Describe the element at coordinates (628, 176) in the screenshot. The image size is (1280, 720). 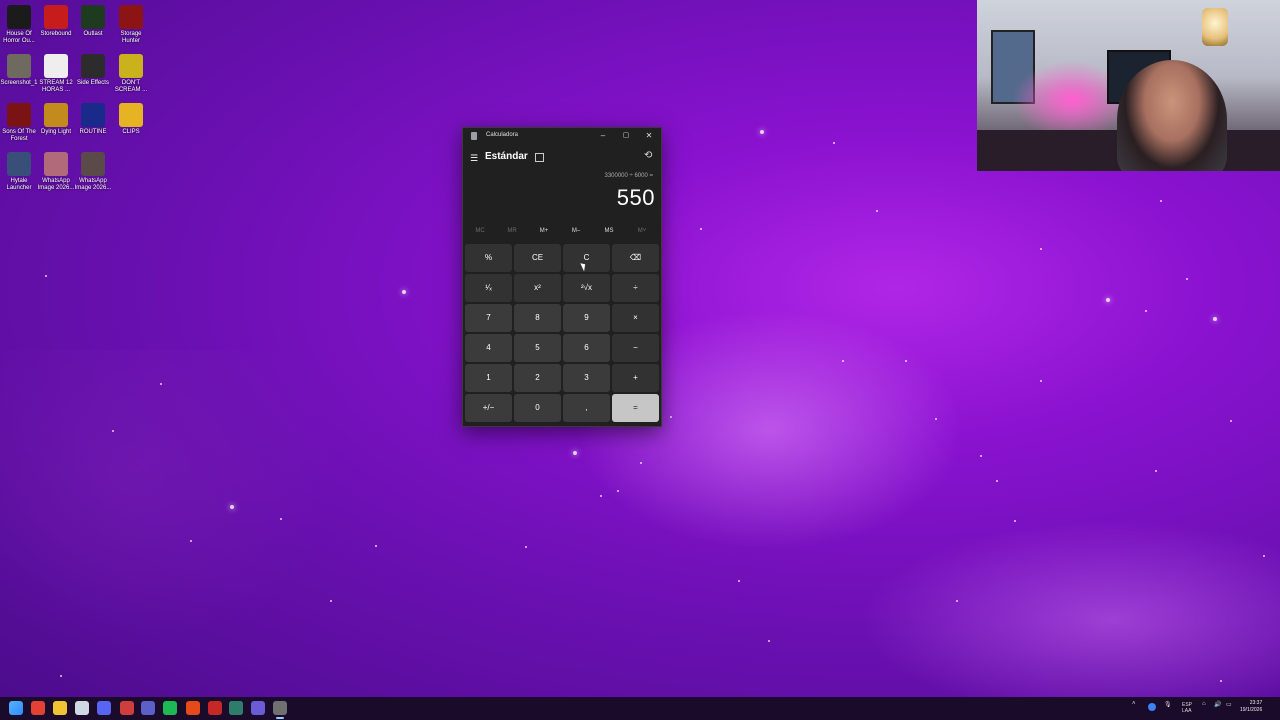
I see `expression-display: 3300000 ÷ 6000 =` at that location.